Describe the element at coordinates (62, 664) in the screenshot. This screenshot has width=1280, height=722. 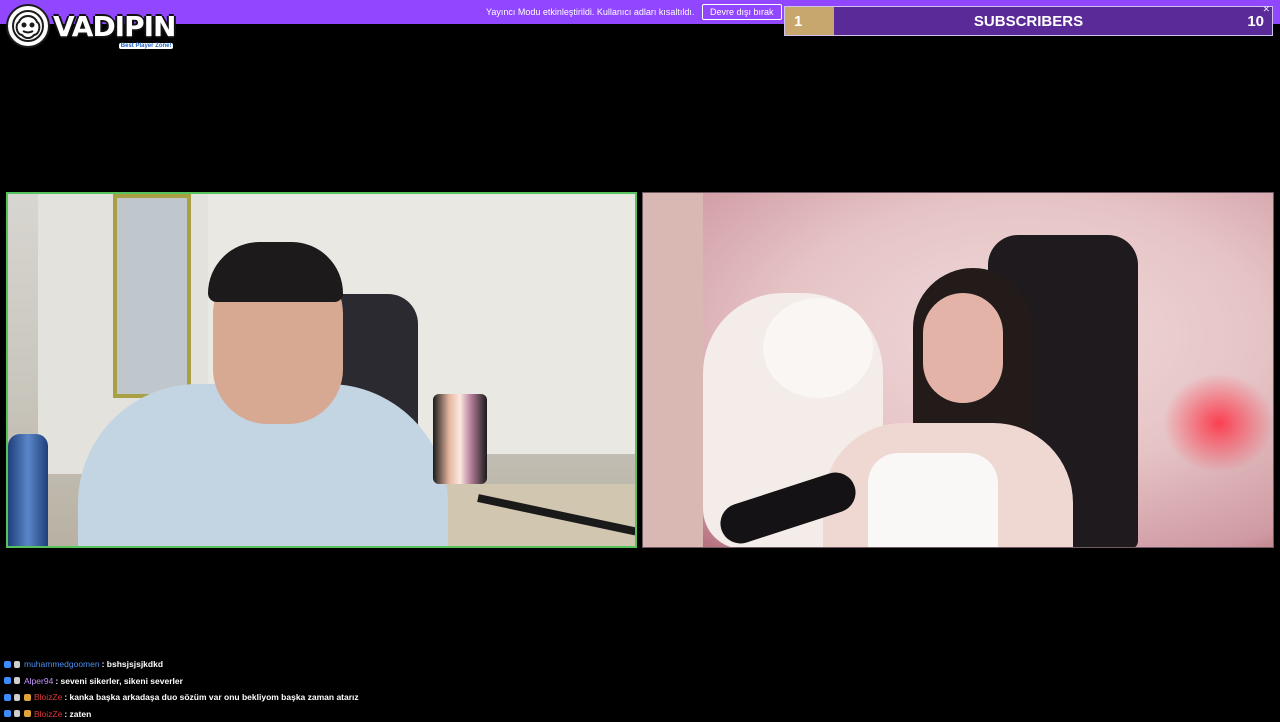
I see `chat-username: muhammedgoomen` at that location.